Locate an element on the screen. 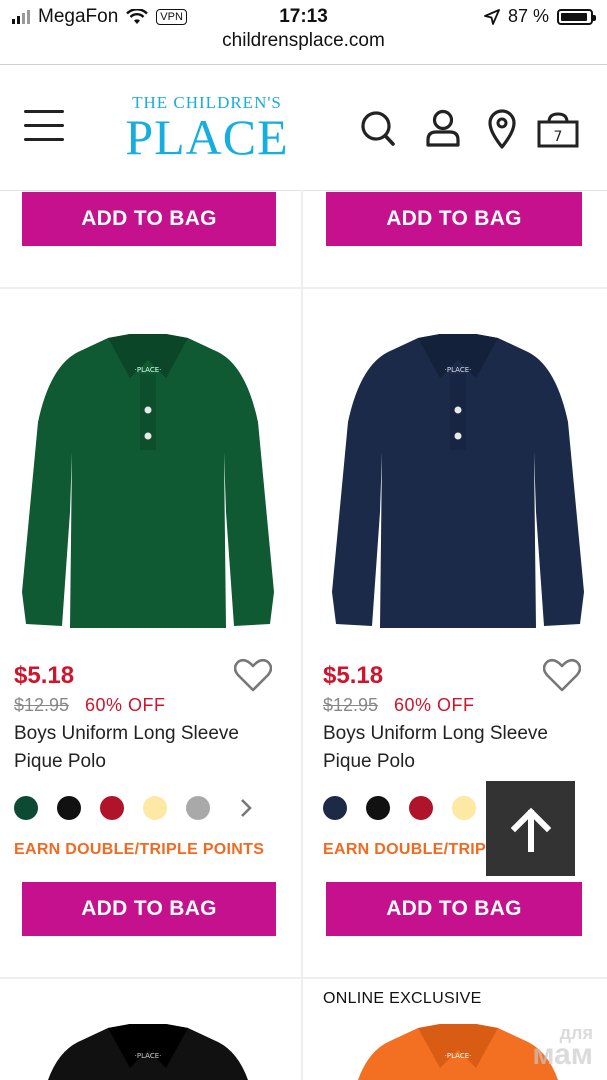 This screenshot has width=607, height=1080. menu-icon is located at coordinates (44, 126).